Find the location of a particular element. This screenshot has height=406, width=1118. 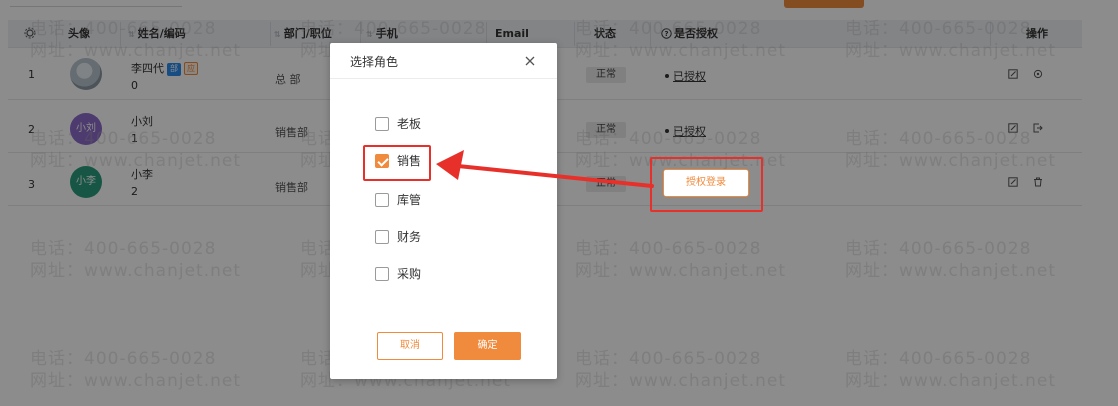

annotation-arrow-icon is located at coordinates (545, 169).